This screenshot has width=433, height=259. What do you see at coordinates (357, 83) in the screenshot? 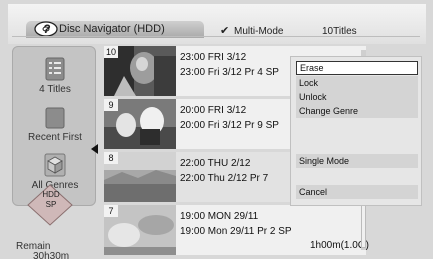
I see `menu-item-lock: Lock` at bounding box center [357, 83].